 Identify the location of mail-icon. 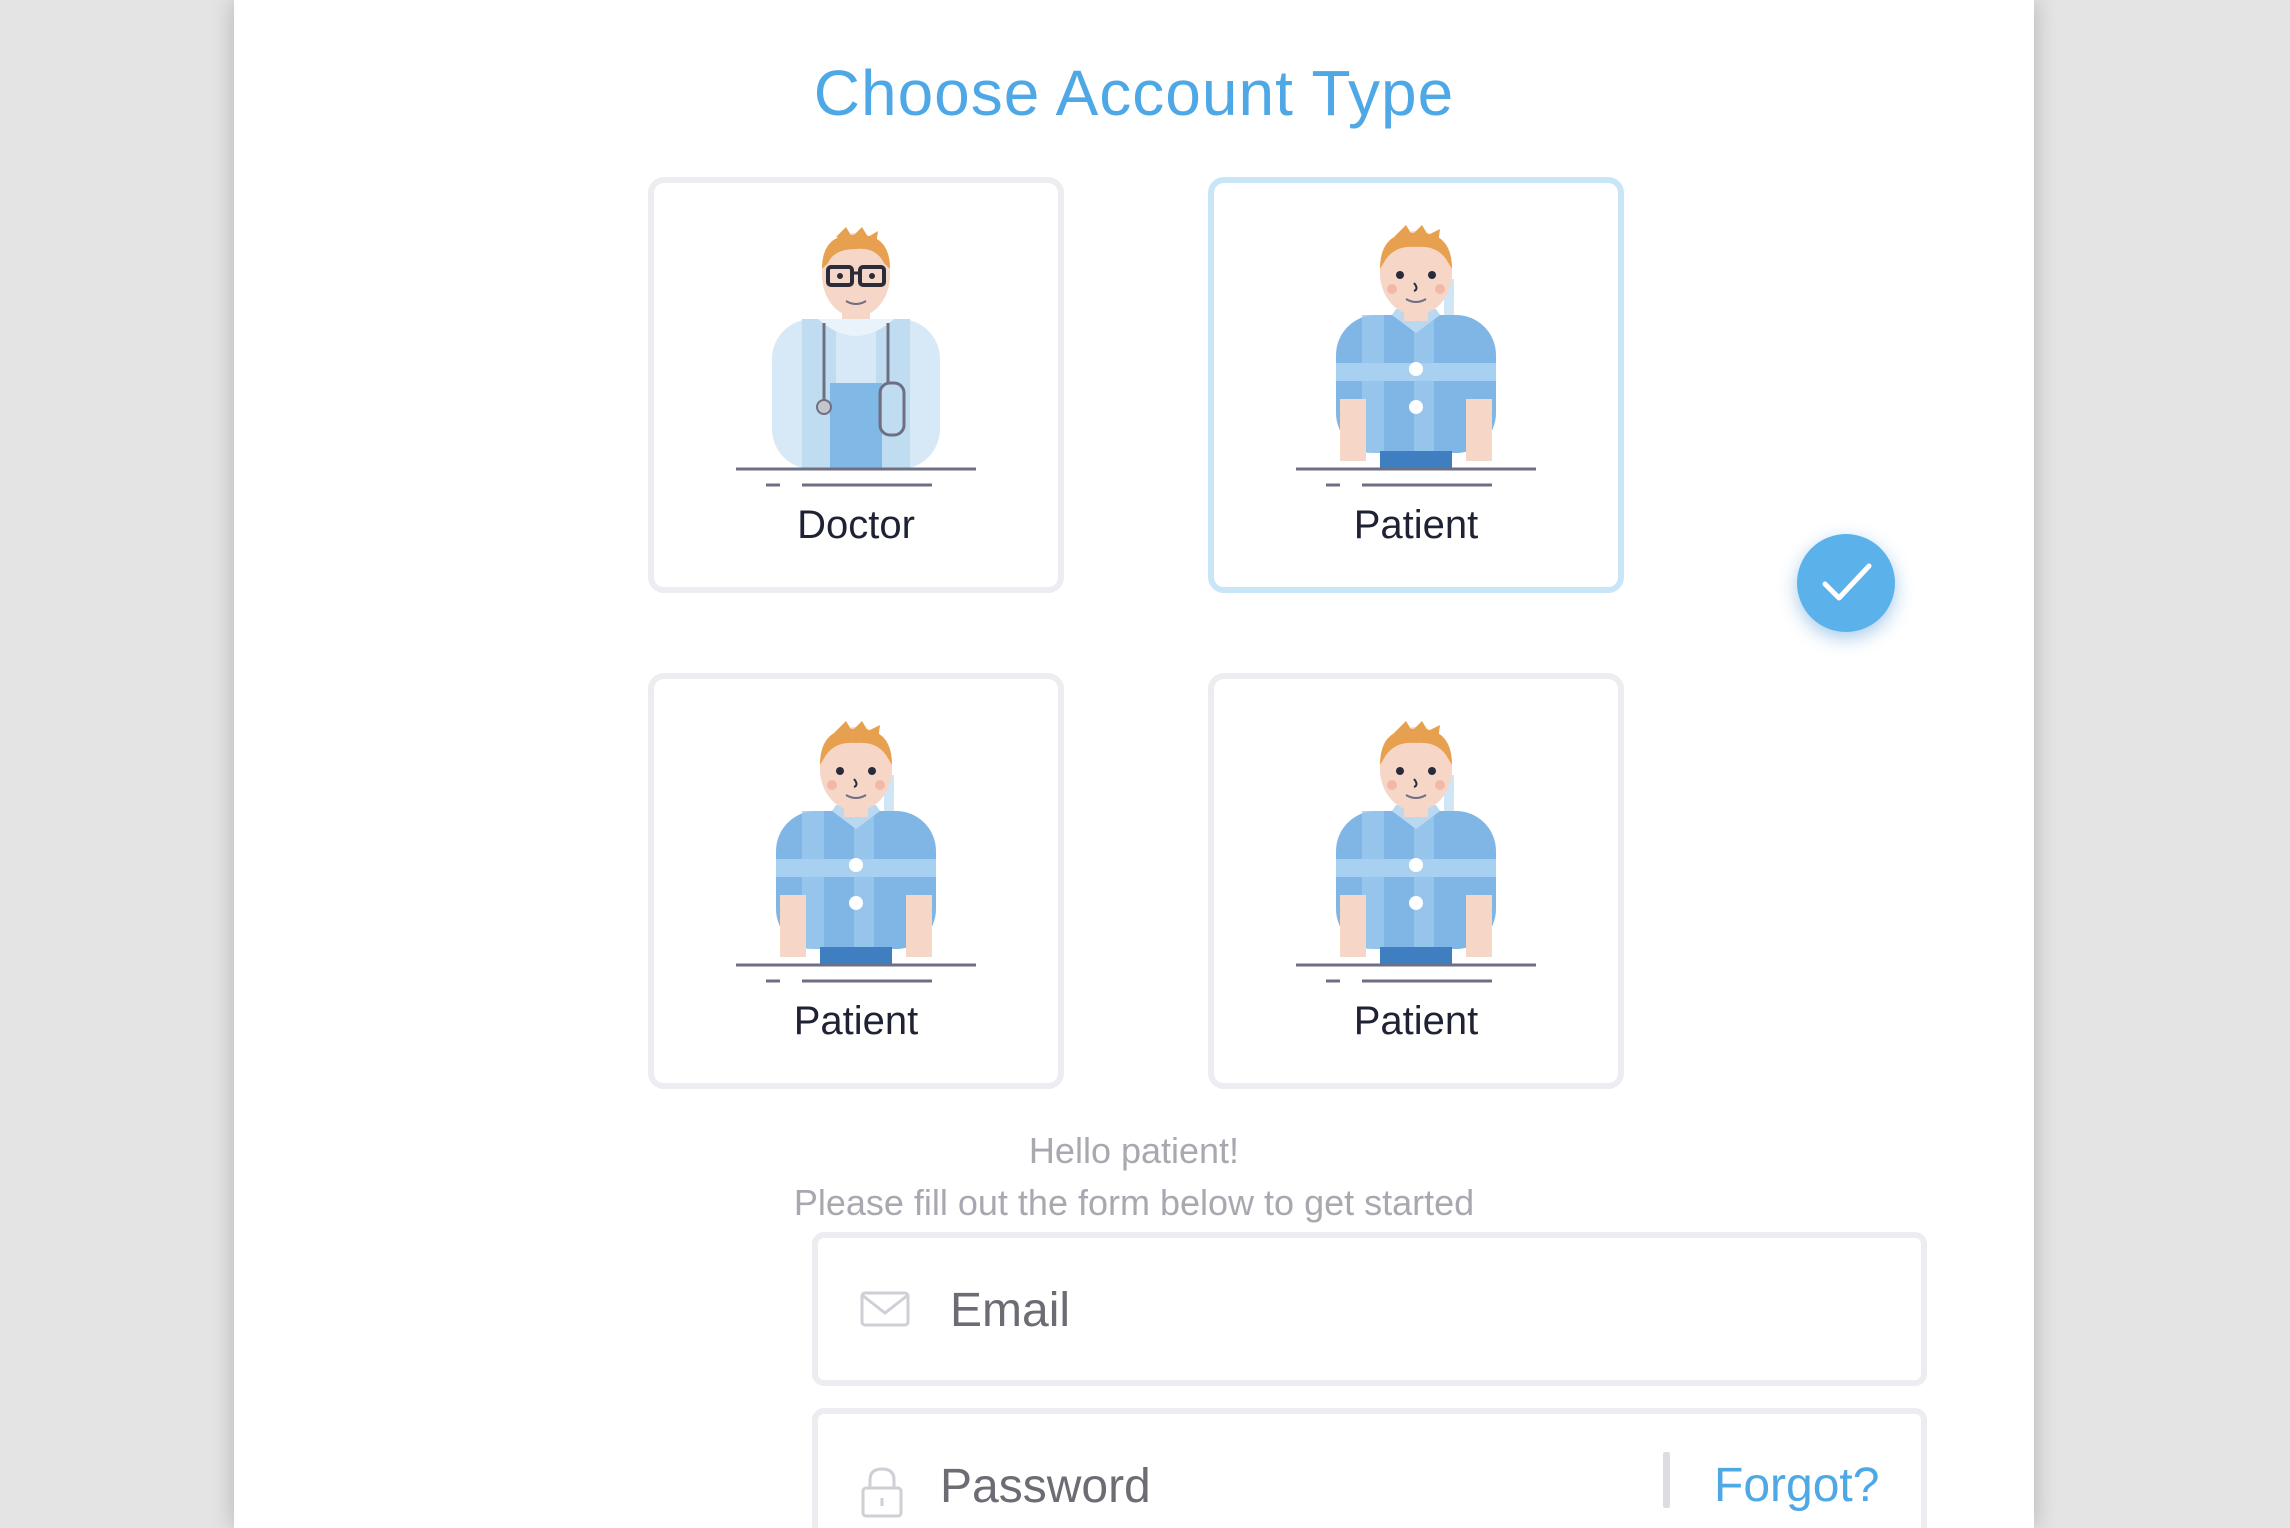
(885, 1309).